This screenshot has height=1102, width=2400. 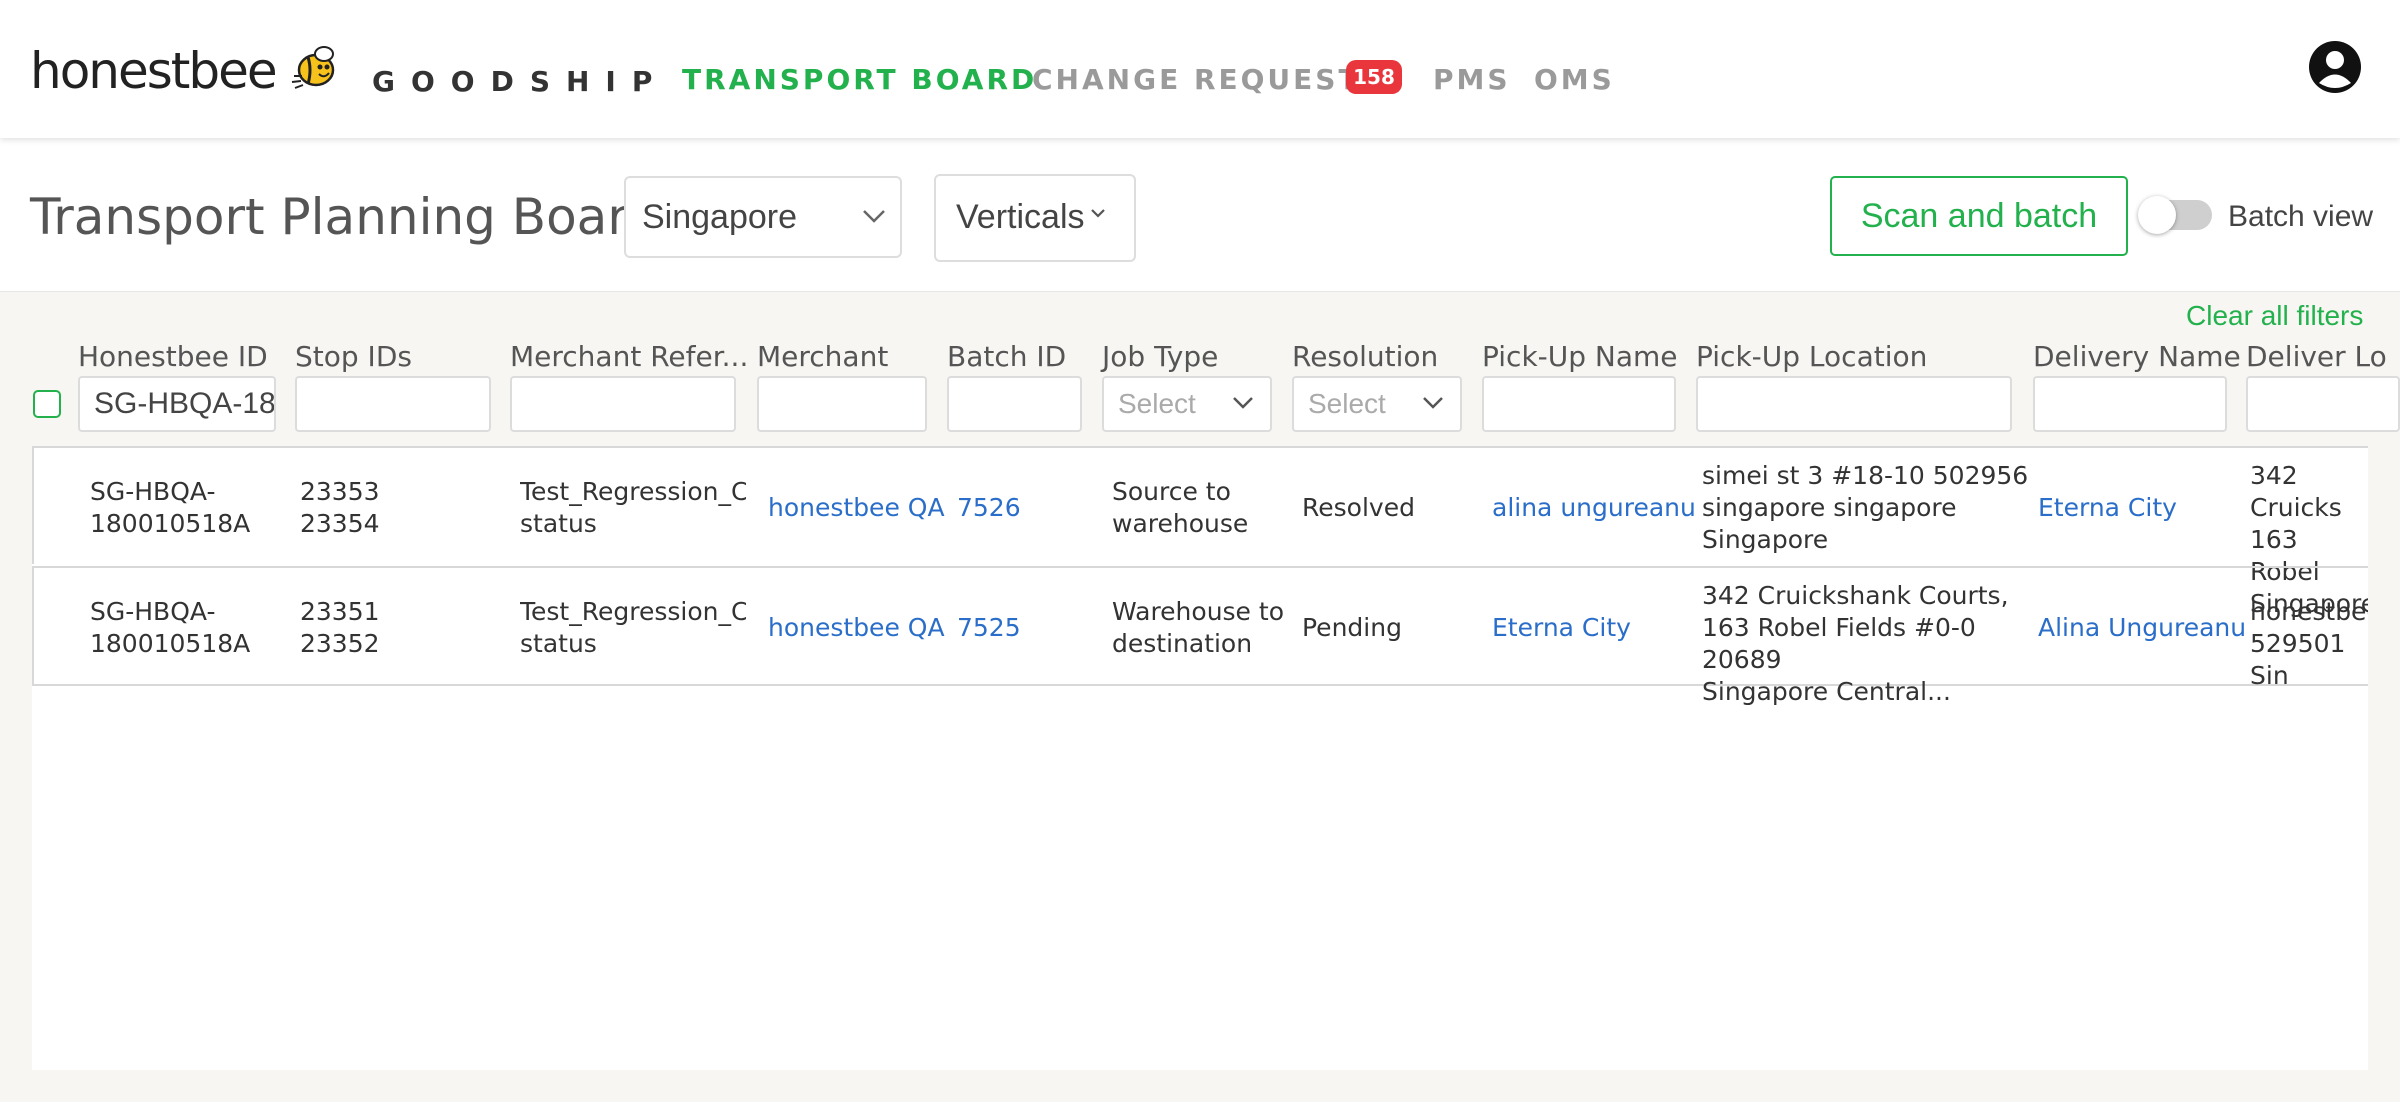 I want to click on filter-batch-id-input, so click(x=1014, y=404).